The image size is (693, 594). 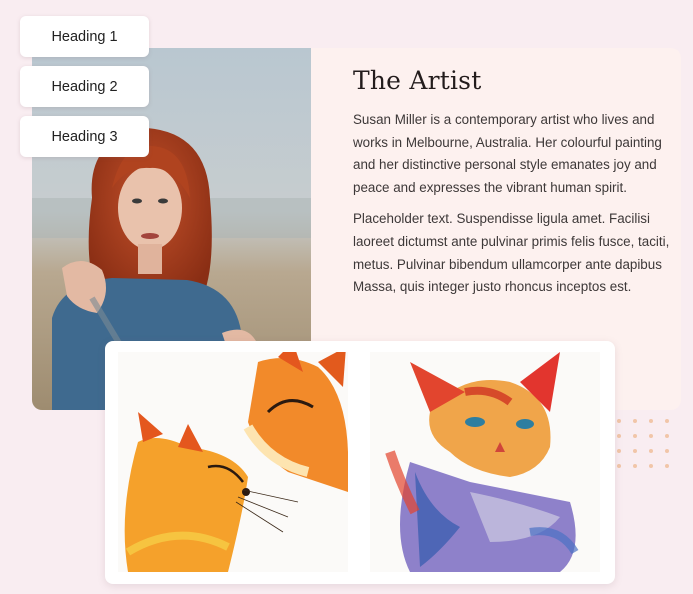 I want to click on watercolor-cat-image, so click(x=485, y=462).